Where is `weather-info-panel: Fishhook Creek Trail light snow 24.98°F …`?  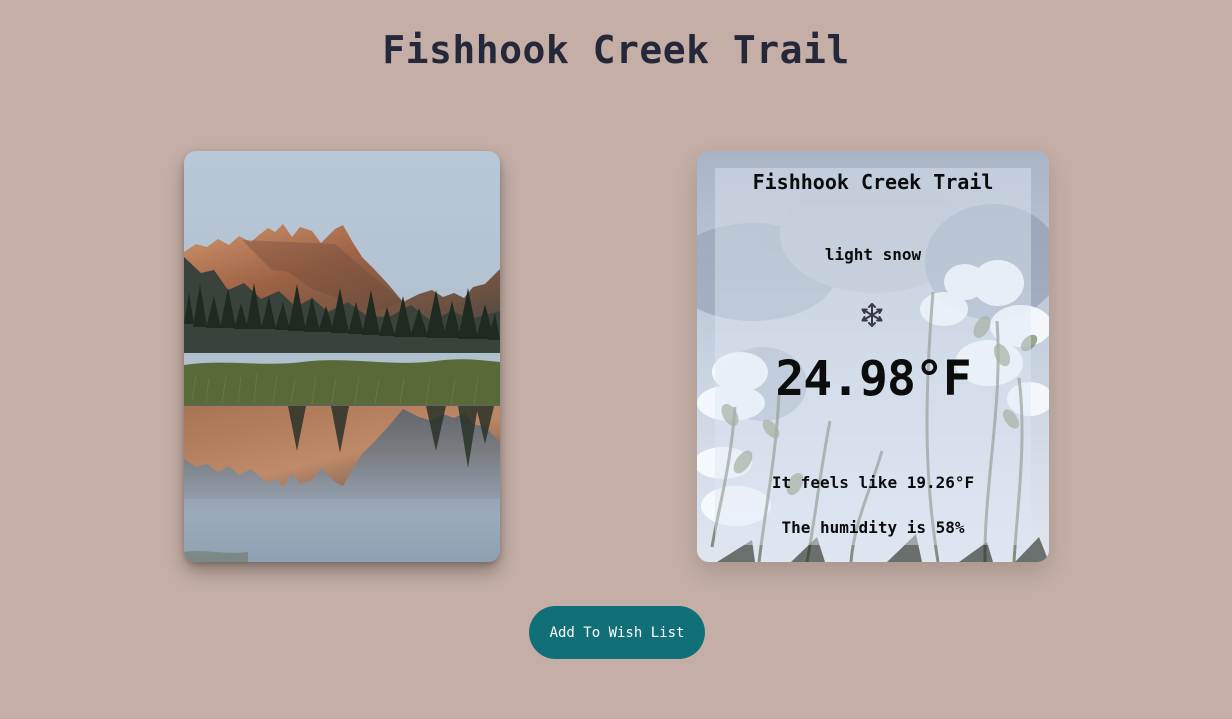
weather-info-panel: Fishhook Creek Trail light snow 24.98°F … is located at coordinates (873, 356).